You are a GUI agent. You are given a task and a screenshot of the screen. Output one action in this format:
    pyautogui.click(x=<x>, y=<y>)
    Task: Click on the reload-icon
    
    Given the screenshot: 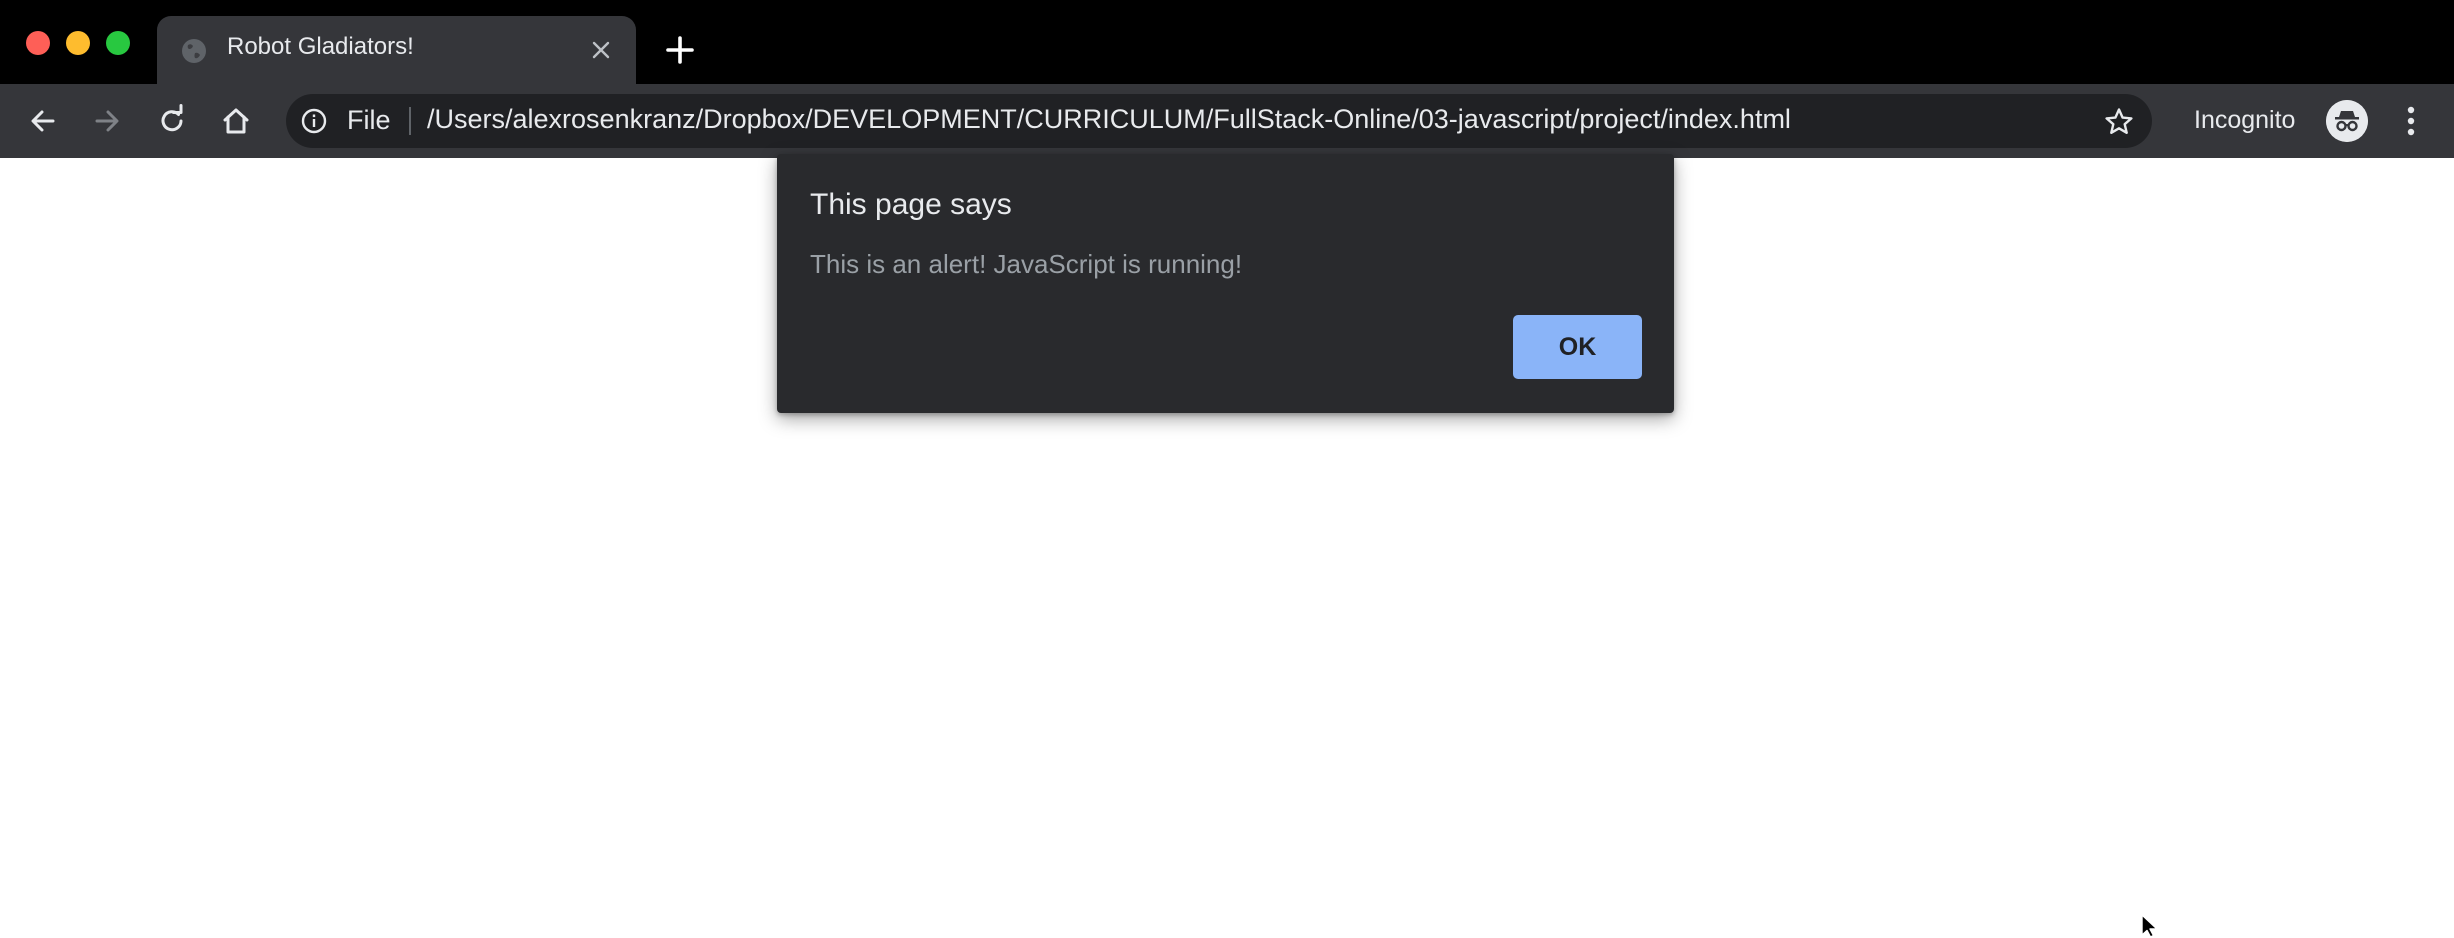 What is the action you would take?
    pyautogui.click(x=172, y=121)
    